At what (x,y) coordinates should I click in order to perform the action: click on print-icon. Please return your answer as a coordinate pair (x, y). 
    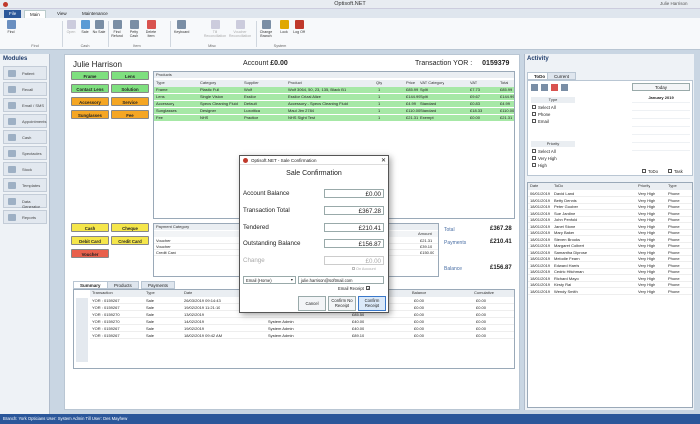
    Looking at the image, I should click on (564, 87).